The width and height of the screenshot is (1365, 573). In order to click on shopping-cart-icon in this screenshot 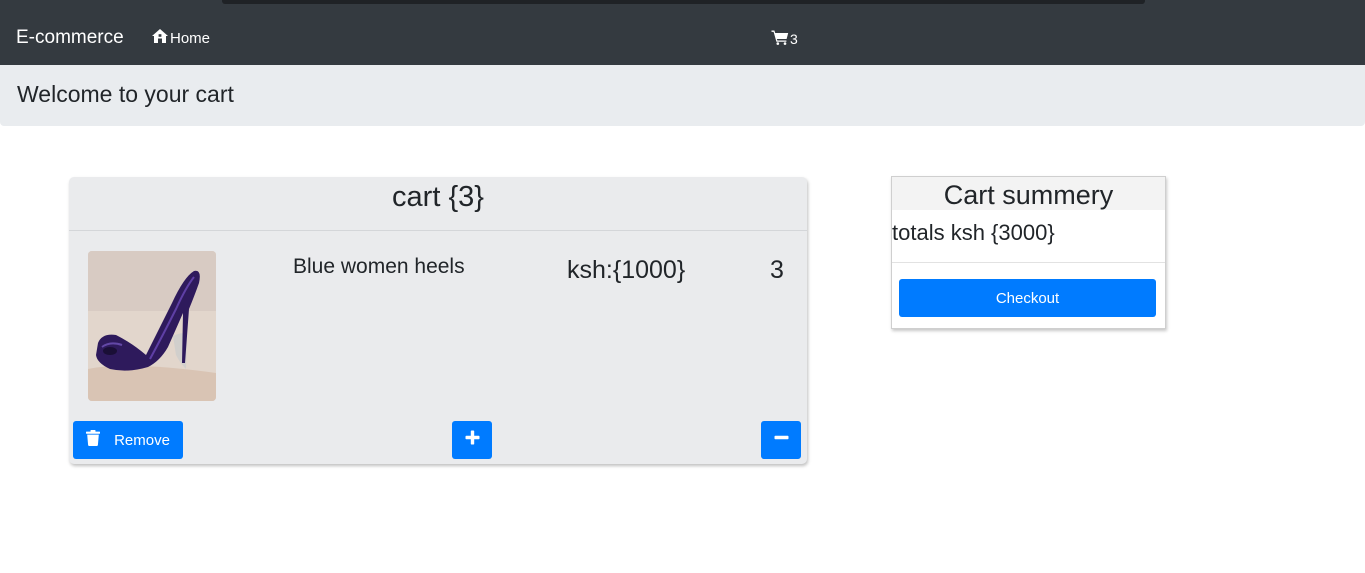, I will do `click(780, 39)`.